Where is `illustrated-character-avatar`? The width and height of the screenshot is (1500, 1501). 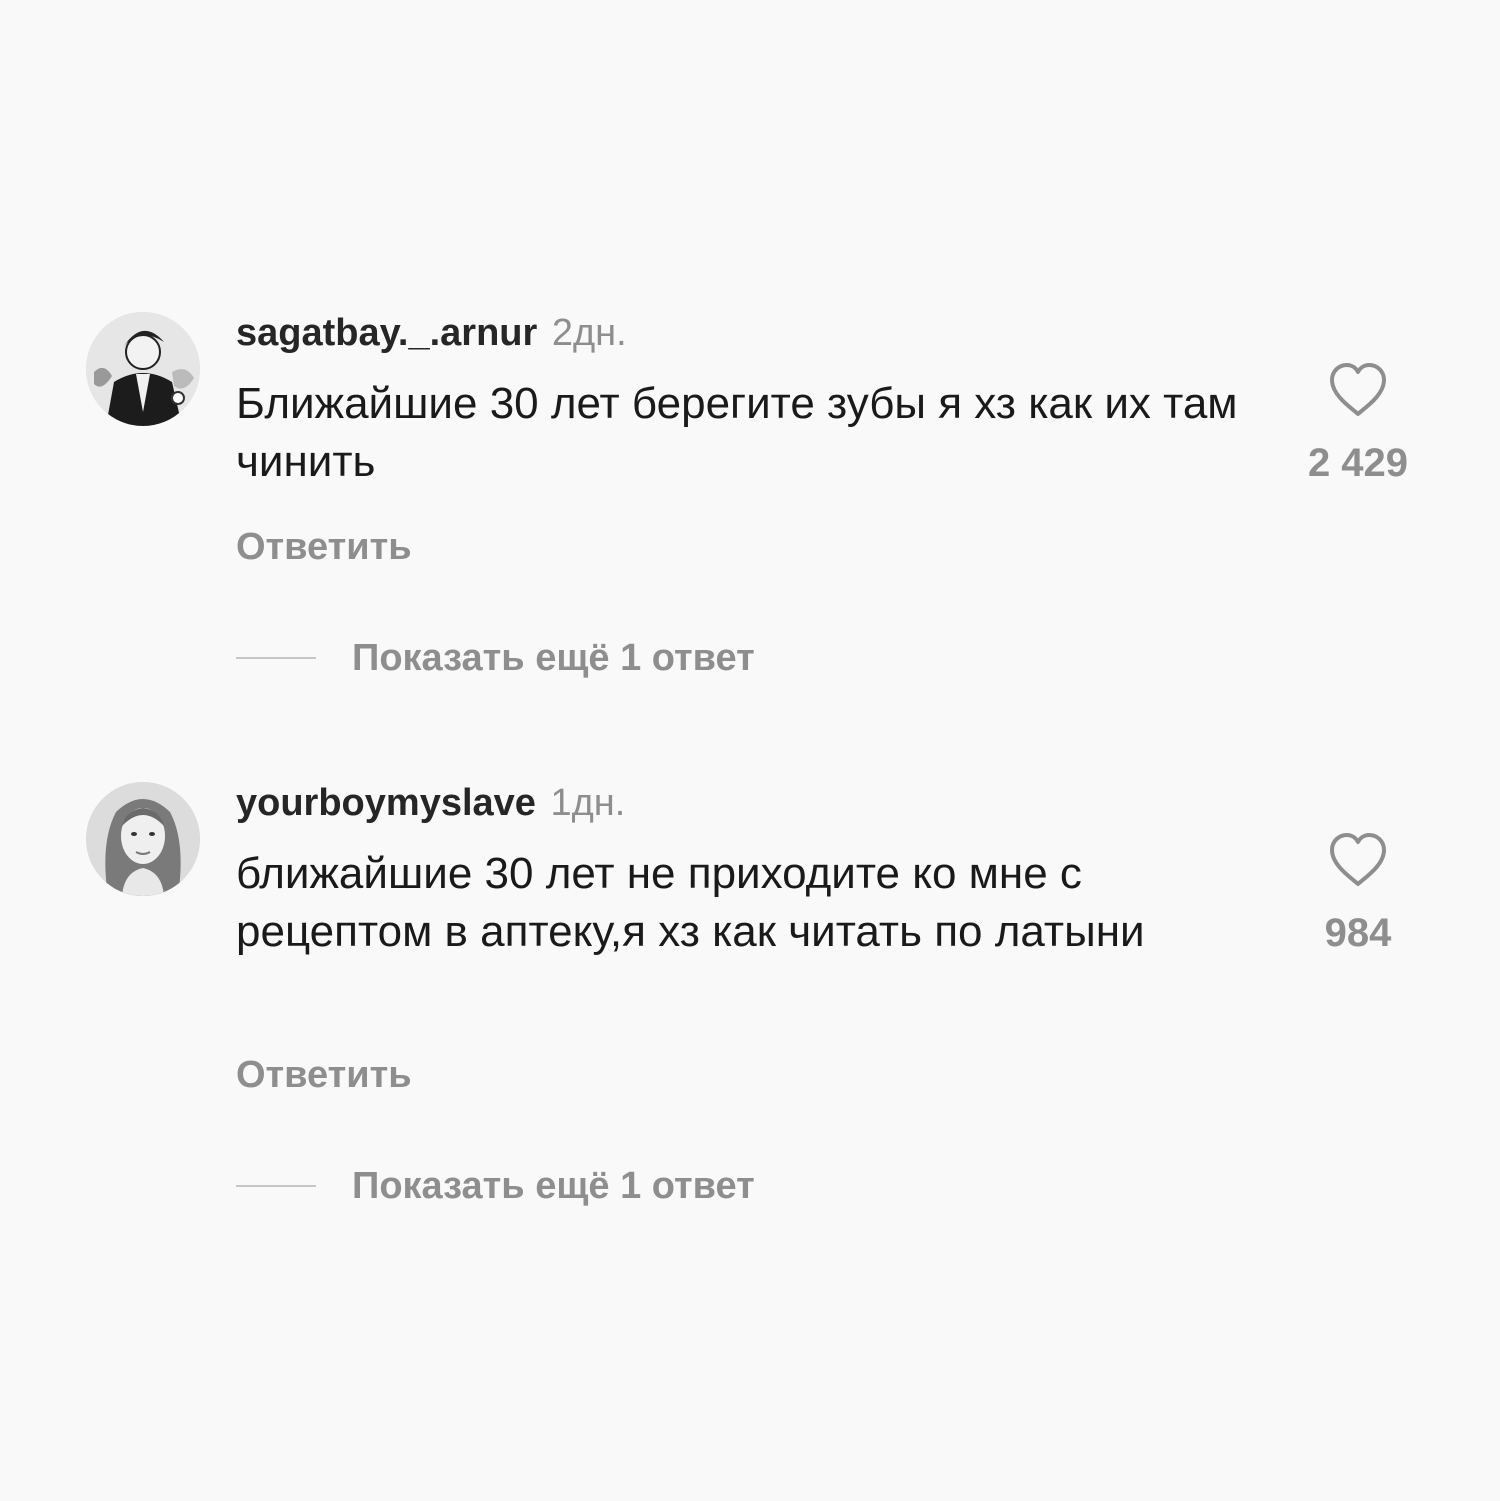 illustrated-character-avatar is located at coordinates (143, 369).